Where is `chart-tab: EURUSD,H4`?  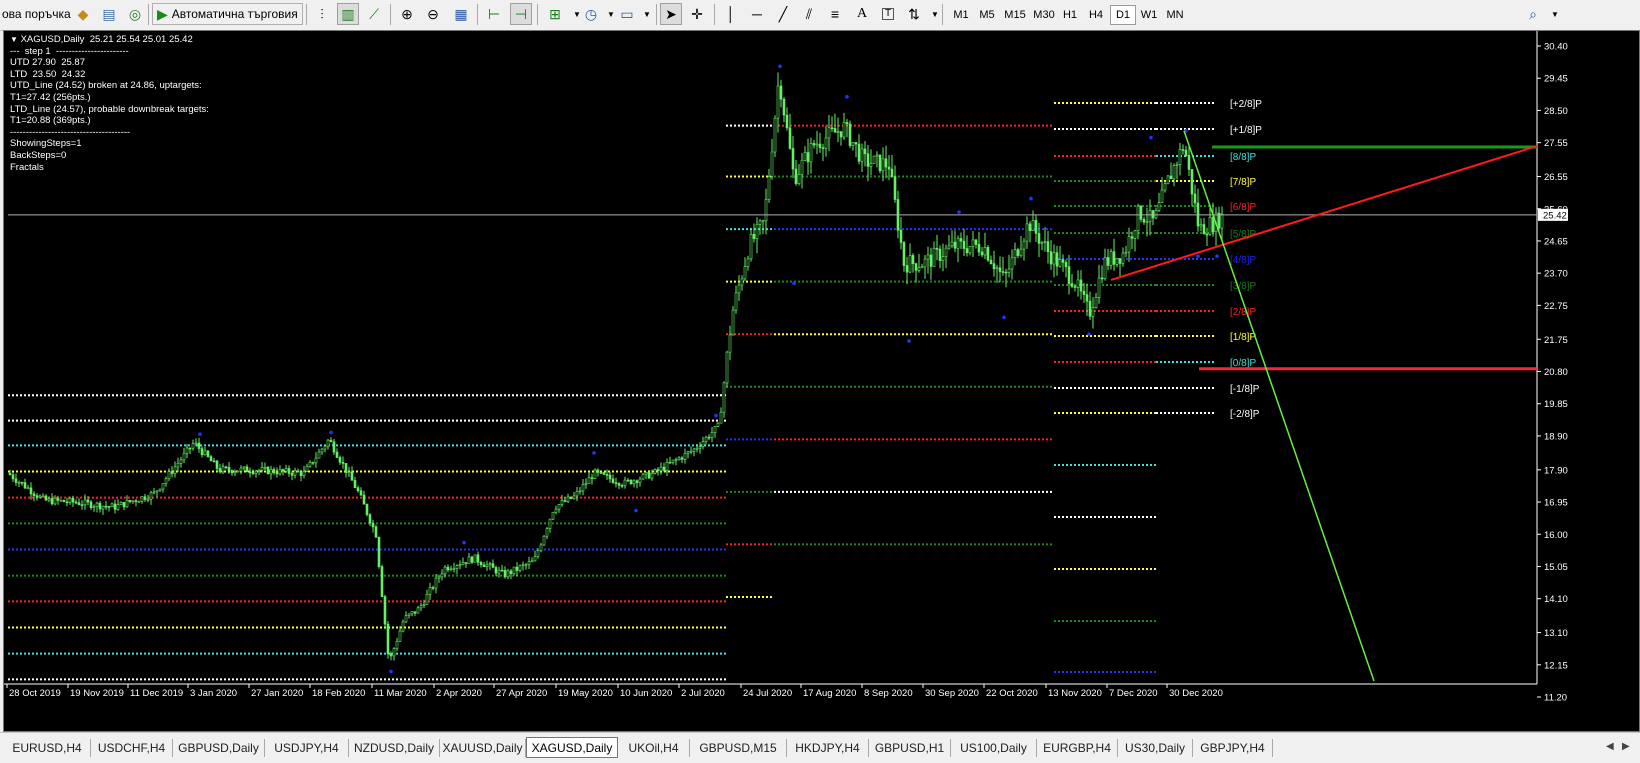
chart-tab: EURUSD,H4 is located at coordinates (47, 748).